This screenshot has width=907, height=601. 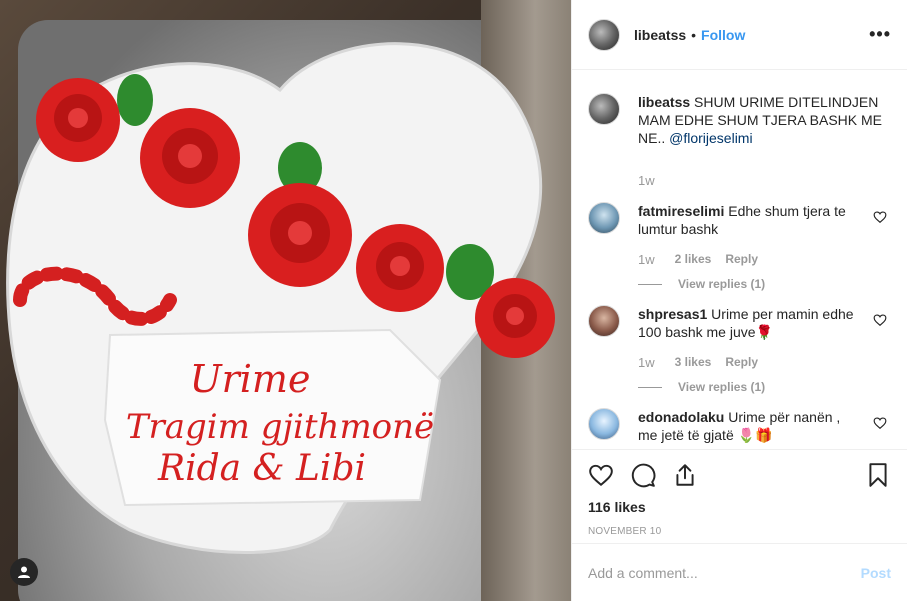 I want to click on comment-bubble-icon, so click(x=643, y=475).